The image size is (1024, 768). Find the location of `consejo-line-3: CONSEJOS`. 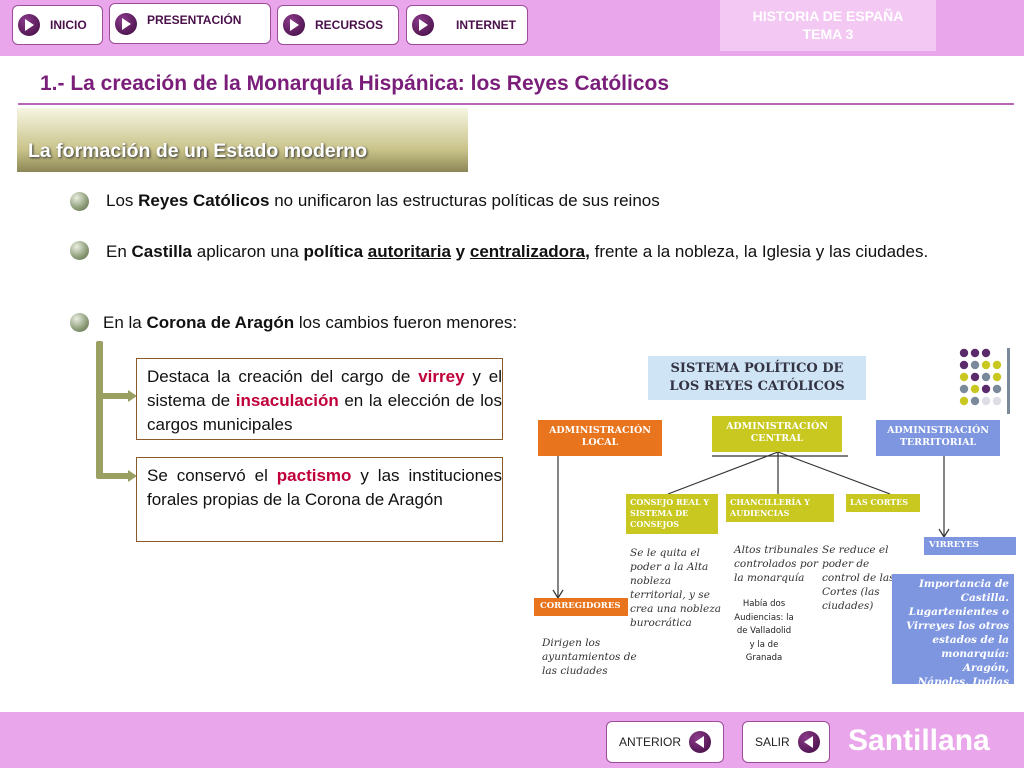

consejo-line-3: CONSEJOS is located at coordinates (655, 524).